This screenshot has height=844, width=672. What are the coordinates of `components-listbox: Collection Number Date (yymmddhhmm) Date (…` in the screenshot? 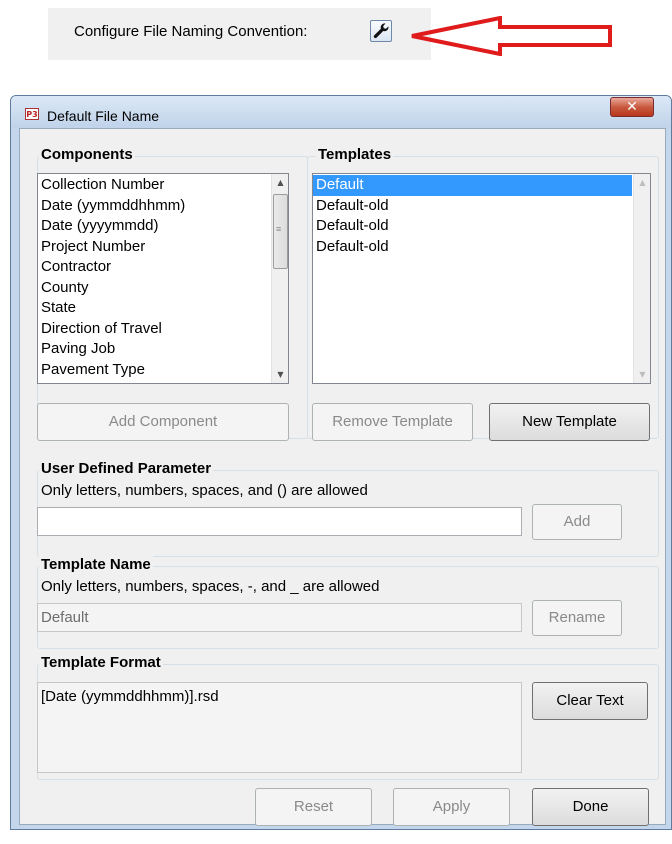 It's located at (163, 278).